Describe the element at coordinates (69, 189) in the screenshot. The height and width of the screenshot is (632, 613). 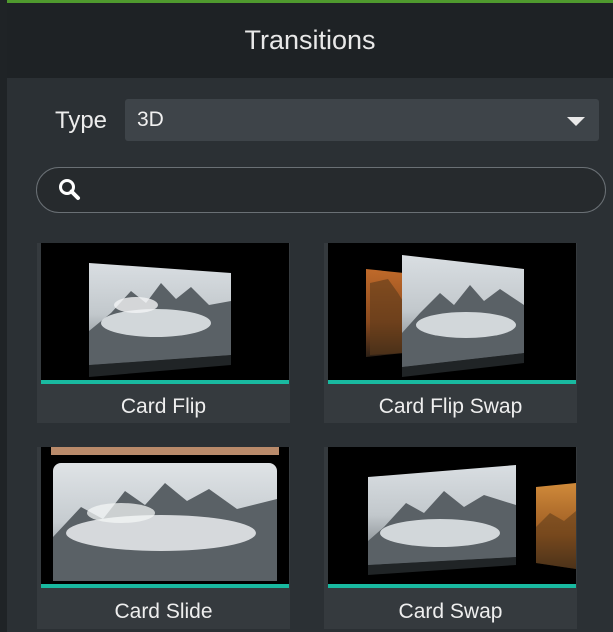
I see `search-icon` at that location.